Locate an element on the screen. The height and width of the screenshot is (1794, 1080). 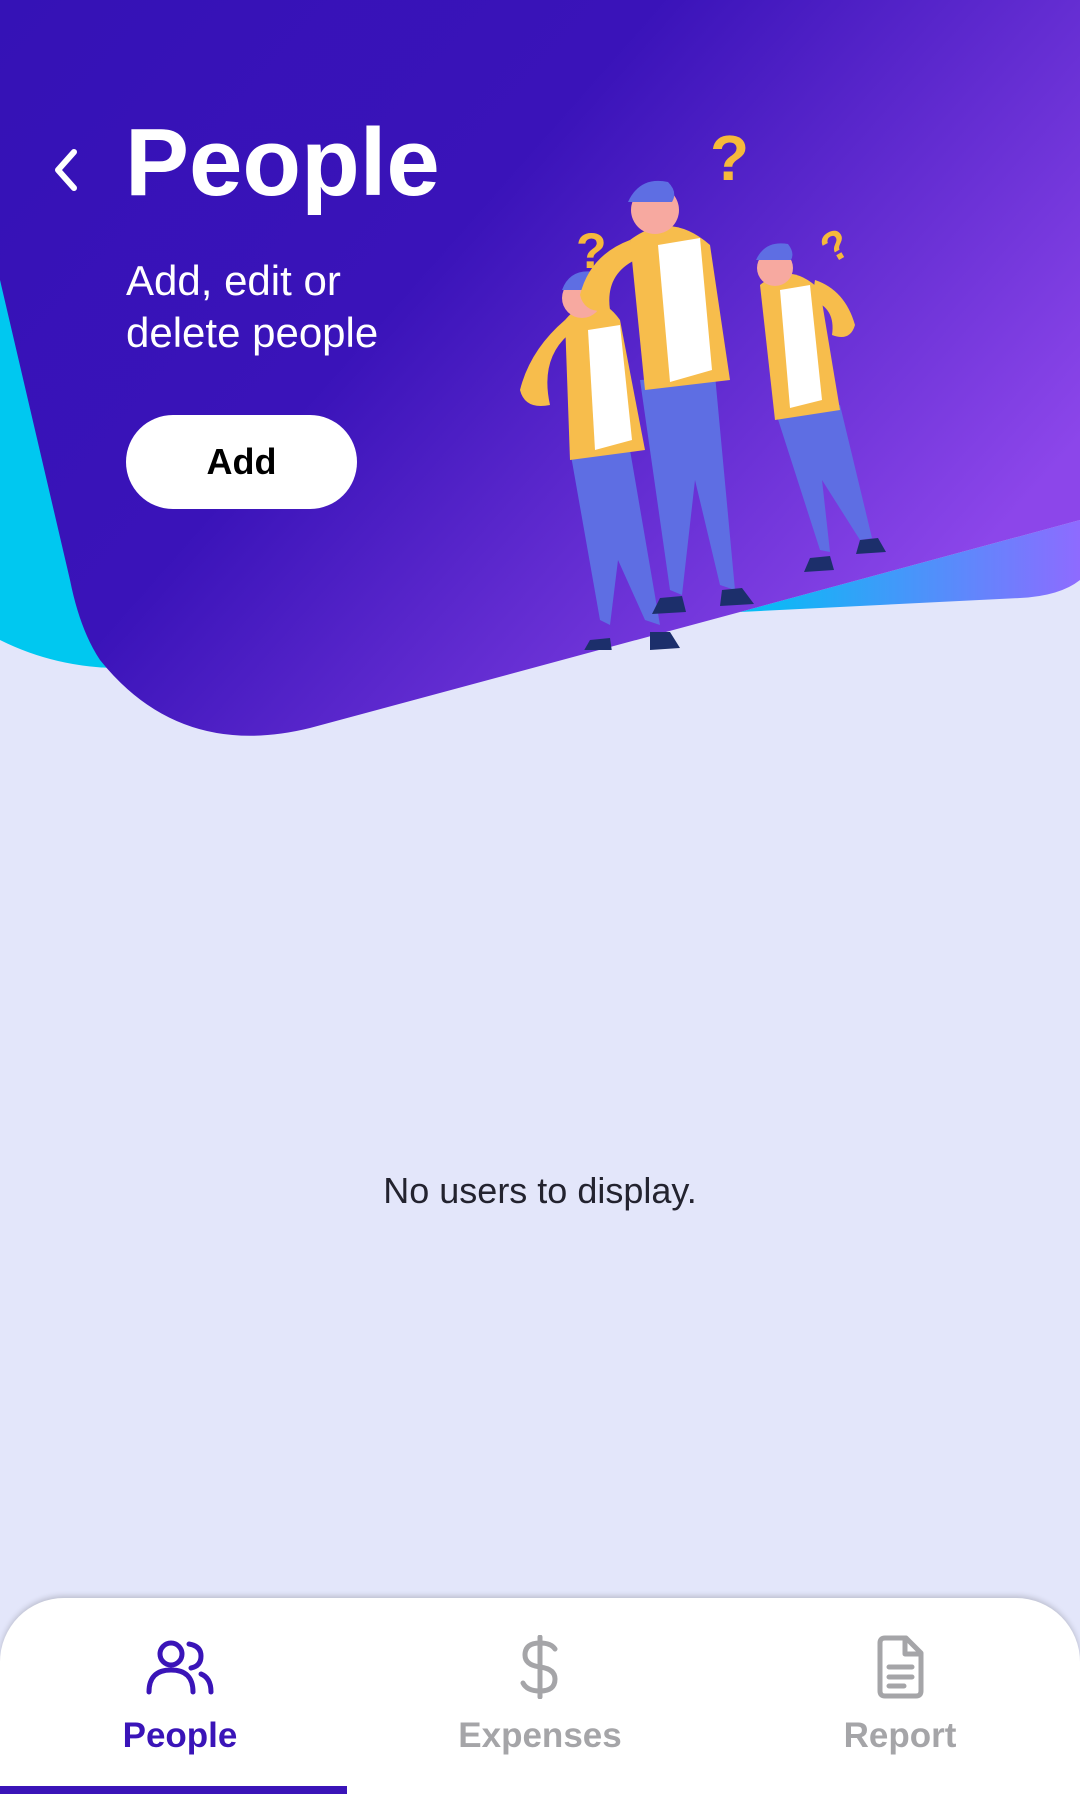
page-subtitle: Add, edit or delete people is located at coordinates (252, 306).